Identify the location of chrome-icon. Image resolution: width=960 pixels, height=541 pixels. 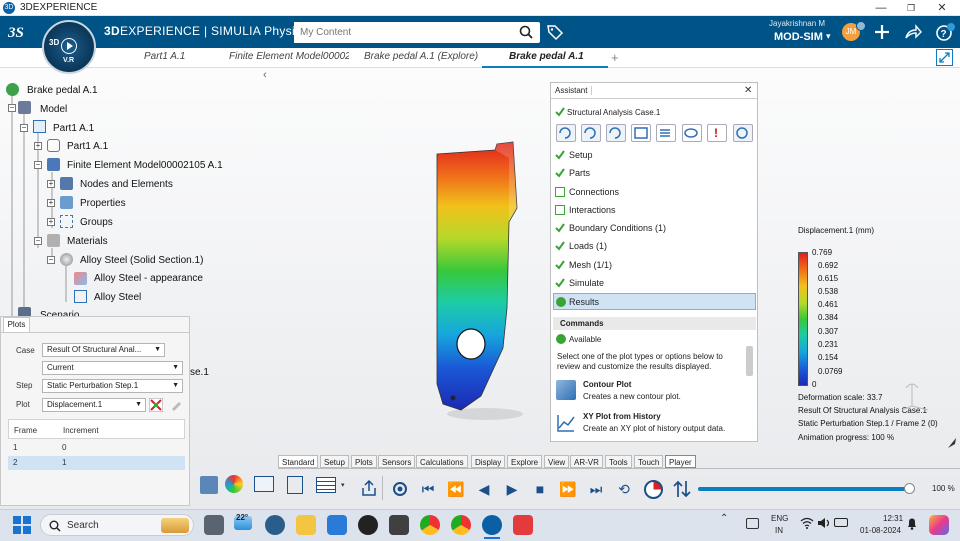
(430, 525).